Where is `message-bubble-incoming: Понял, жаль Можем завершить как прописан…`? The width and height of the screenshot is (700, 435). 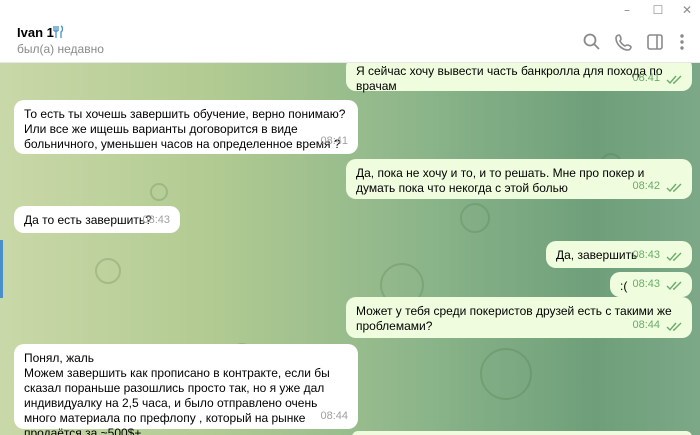
message-bubble-incoming: Понял, жаль Можем завершить как прописан… is located at coordinates (186, 389).